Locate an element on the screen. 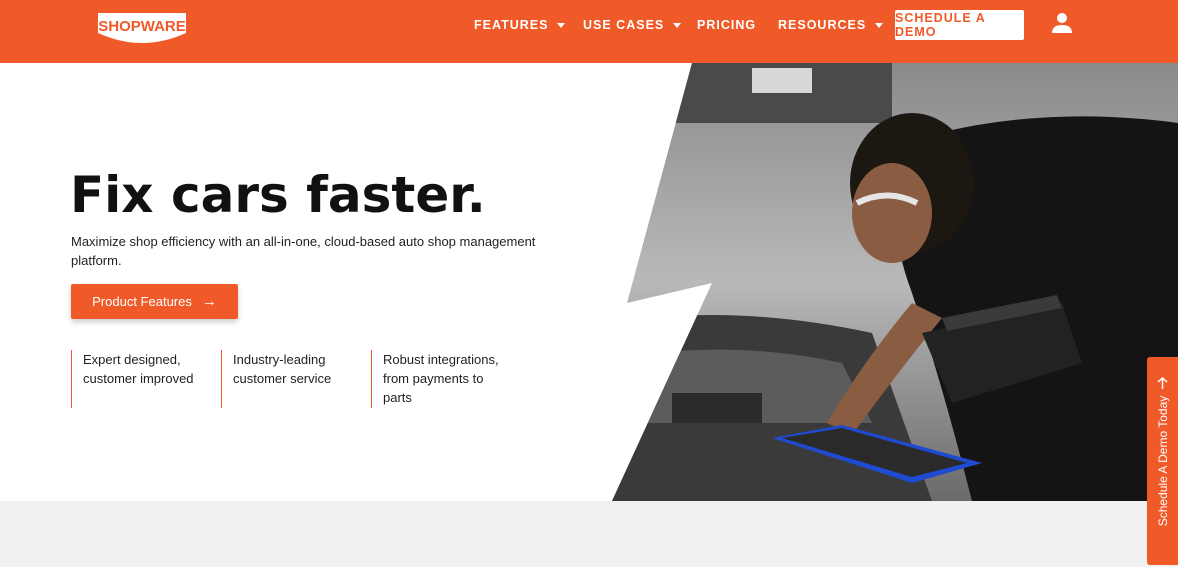 Image resolution: width=1178 pixels, height=567 pixels. side-tab-label: Schedule A Demo Today is located at coordinates (1163, 461).